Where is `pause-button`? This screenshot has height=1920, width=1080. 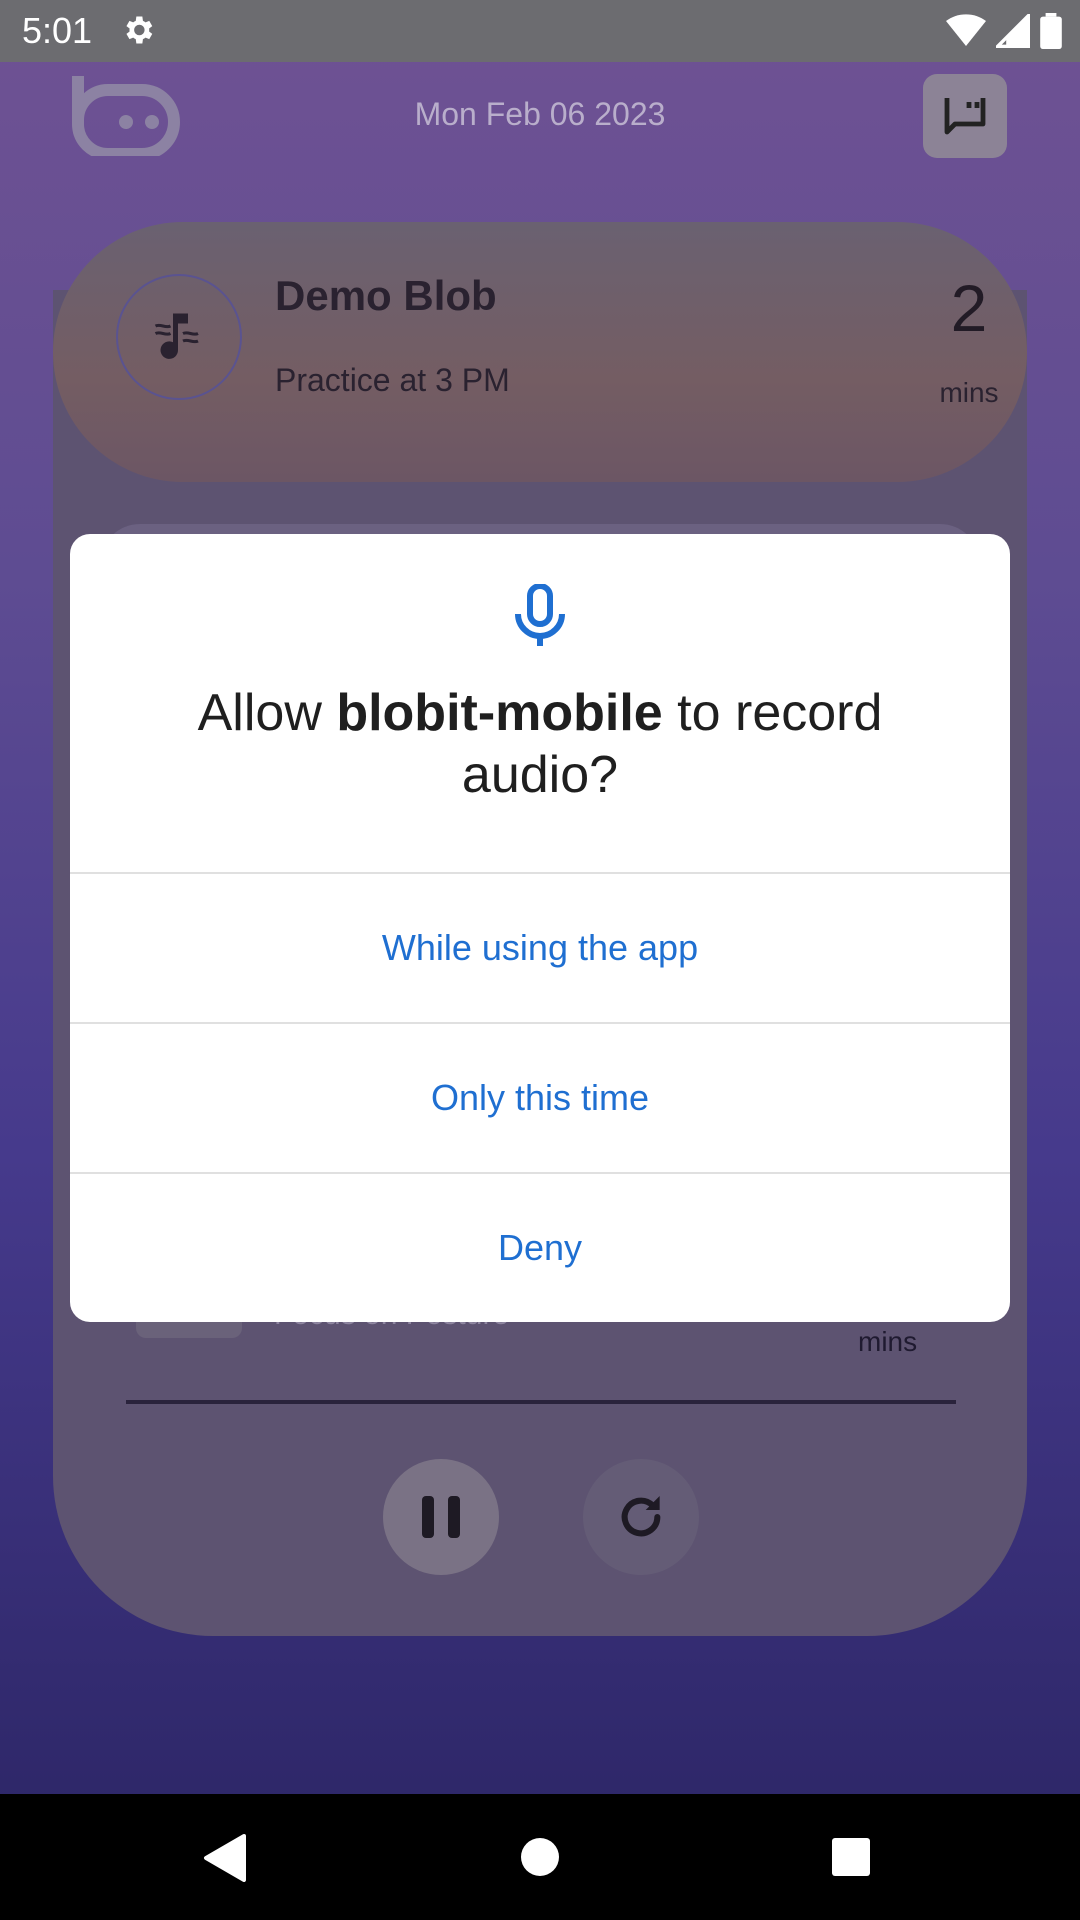 pause-button is located at coordinates (441, 1517).